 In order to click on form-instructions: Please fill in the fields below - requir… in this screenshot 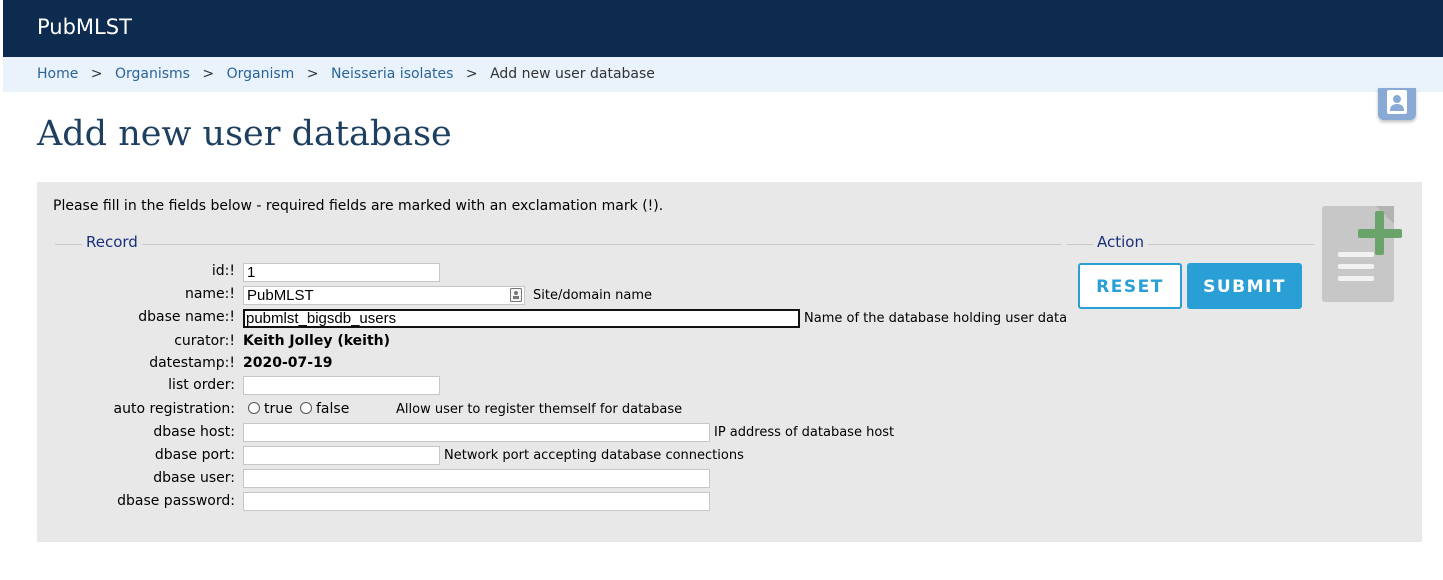, I will do `click(358, 206)`.